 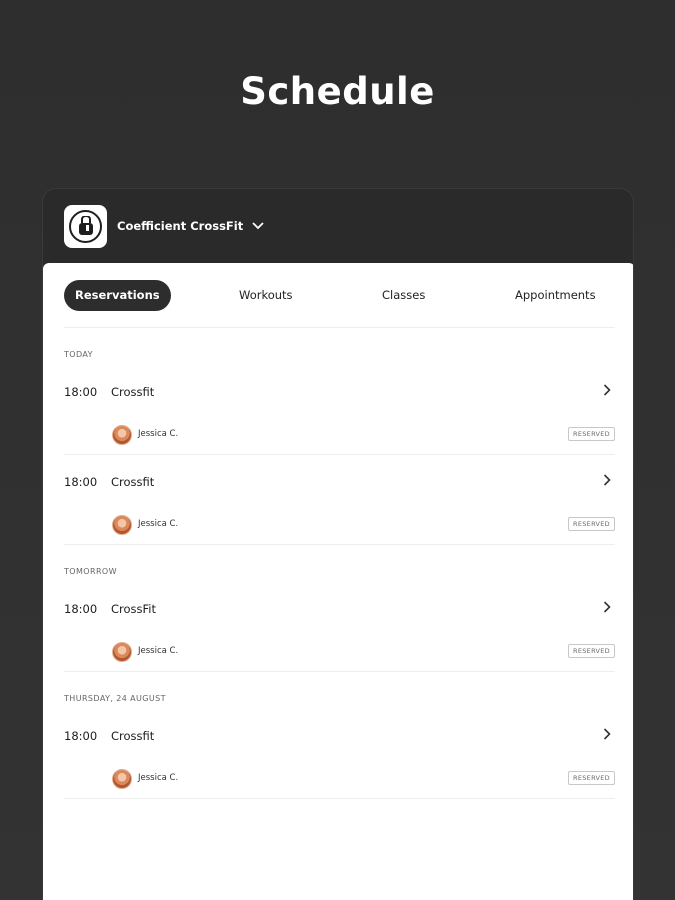 What do you see at coordinates (115, 698) in the screenshot?
I see `section-label-thursday: THURSDAY, 24 AUGUST` at bounding box center [115, 698].